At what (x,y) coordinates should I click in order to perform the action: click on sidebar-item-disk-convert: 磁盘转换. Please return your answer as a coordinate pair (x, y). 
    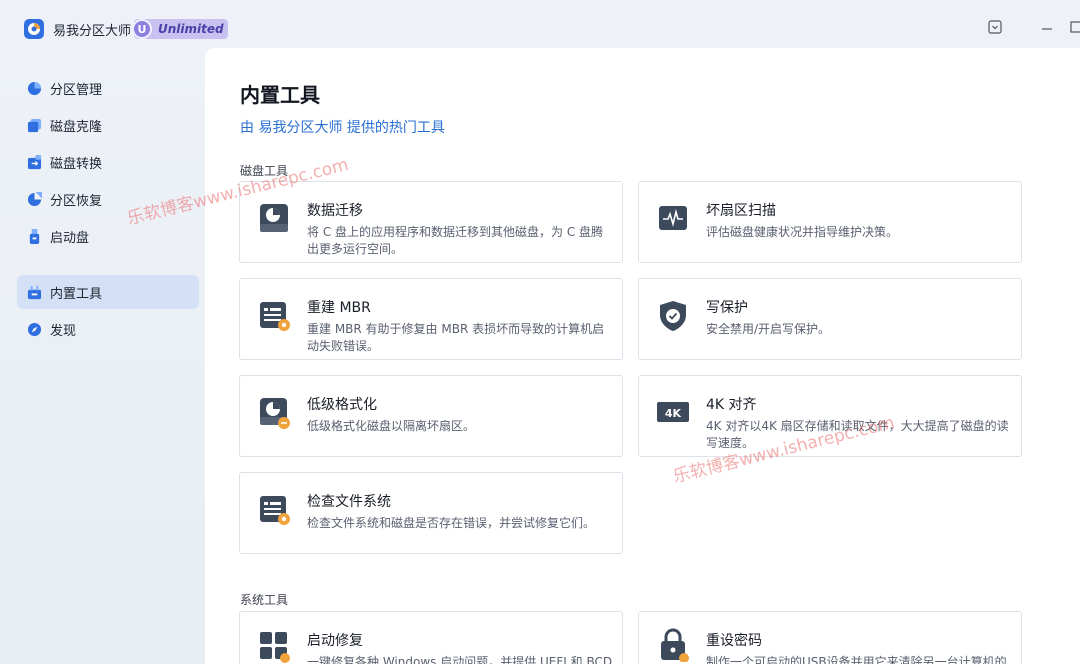
    Looking at the image, I should click on (108, 162).